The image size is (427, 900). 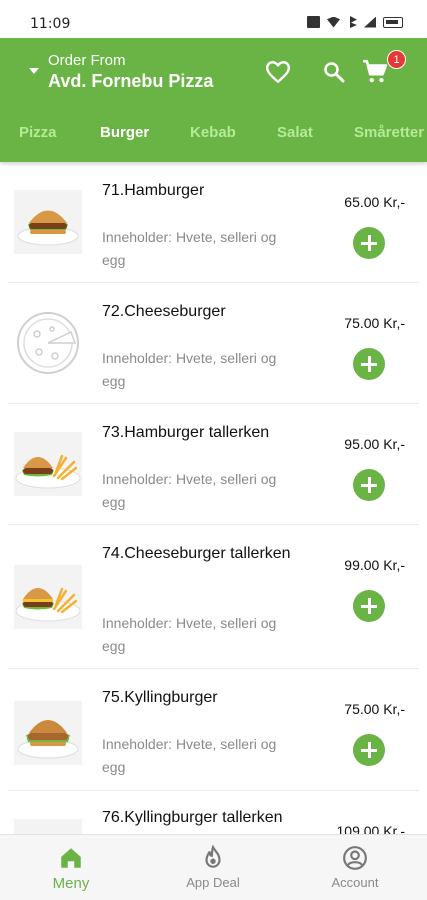 What do you see at coordinates (355, 882) in the screenshot?
I see `nav-label: Account` at bounding box center [355, 882].